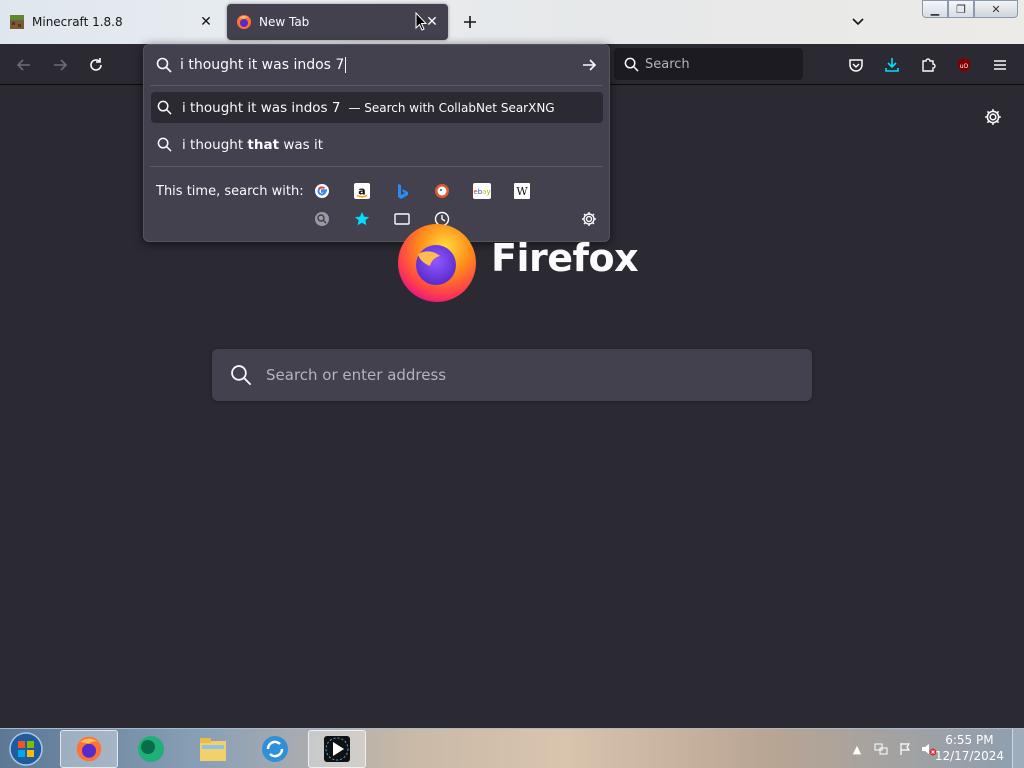 This screenshot has height=768, width=1024. I want to click on tab-title: Minecraft 1.8.8, so click(77, 22).